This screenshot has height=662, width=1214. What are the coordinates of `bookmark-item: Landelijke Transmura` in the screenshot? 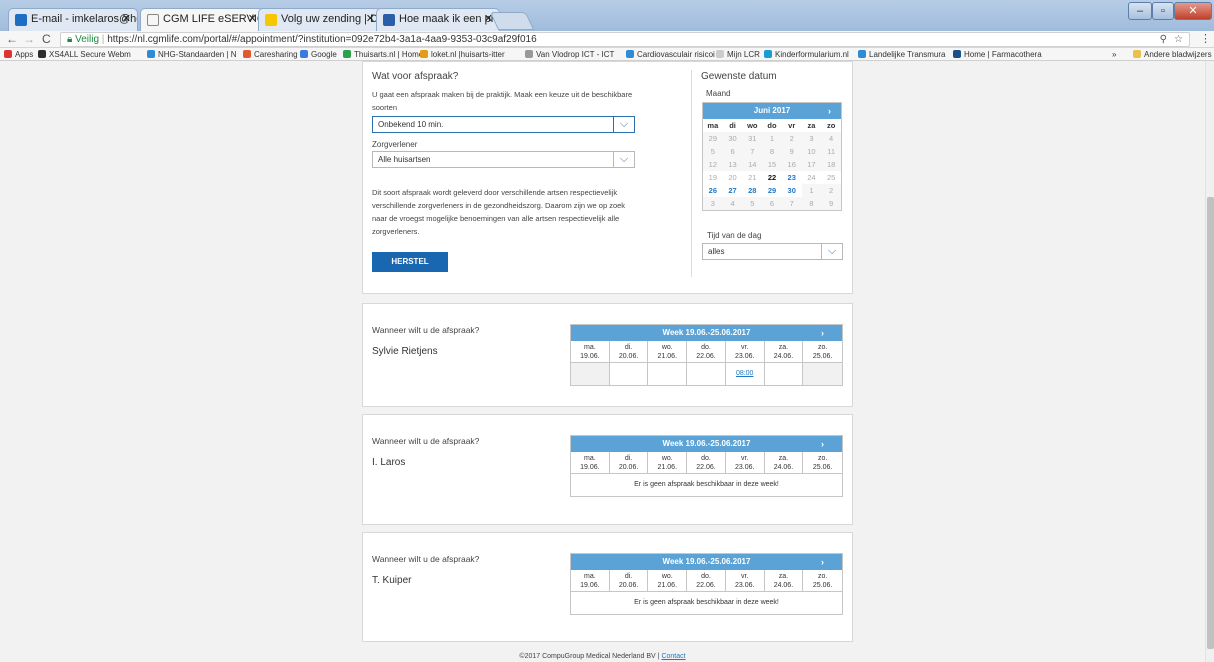 It's located at (901, 54).